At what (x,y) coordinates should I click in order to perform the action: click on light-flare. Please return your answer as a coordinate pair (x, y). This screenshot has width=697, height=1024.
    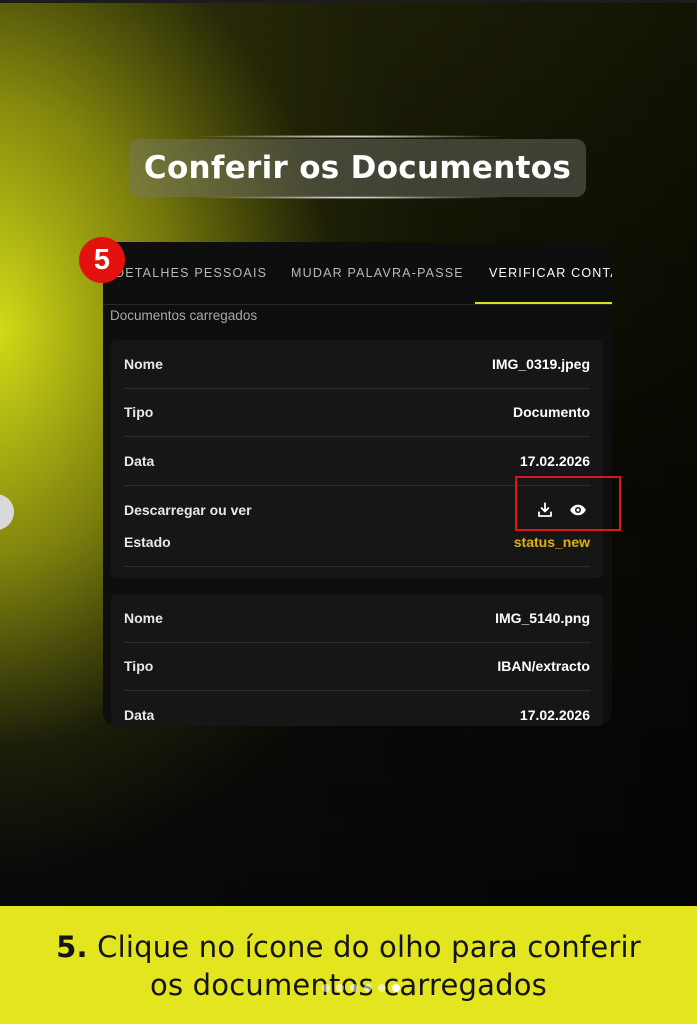
    Looking at the image, I should click on (350, 136).